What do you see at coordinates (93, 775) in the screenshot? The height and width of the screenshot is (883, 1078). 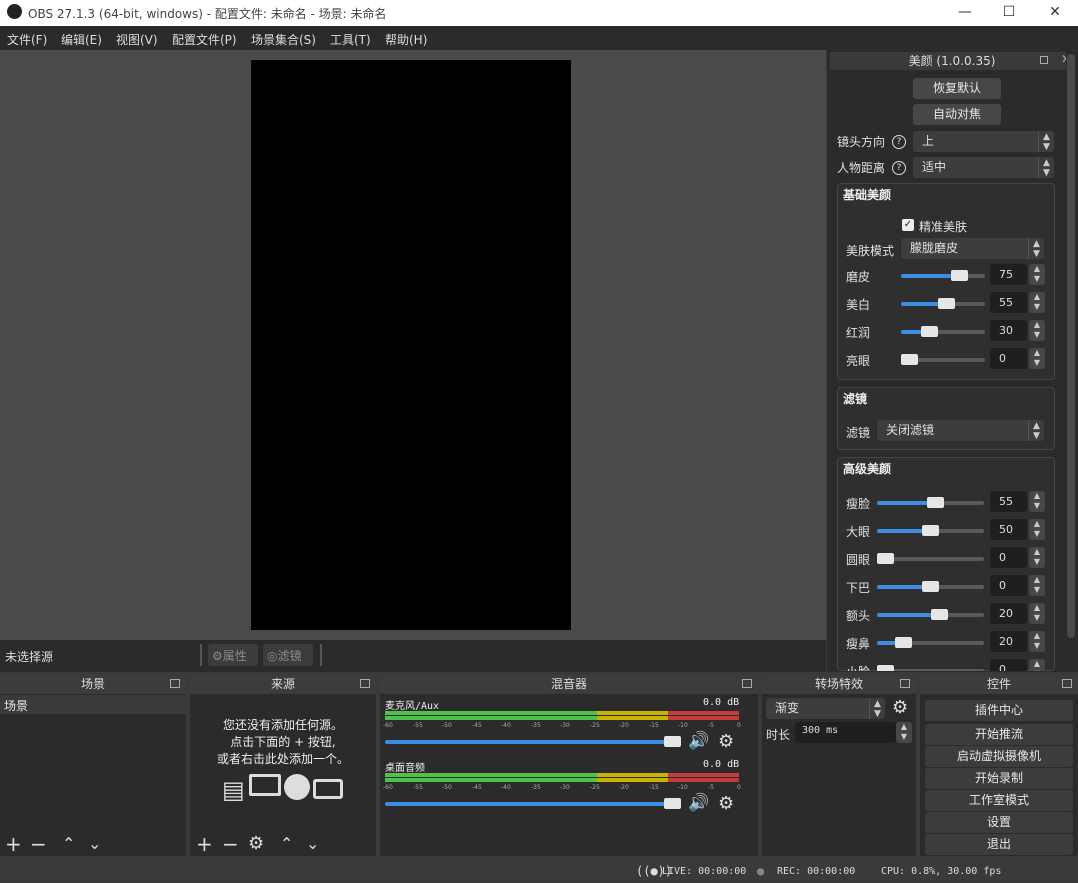 I see `scenes-list` at bounding box center [93, 775].